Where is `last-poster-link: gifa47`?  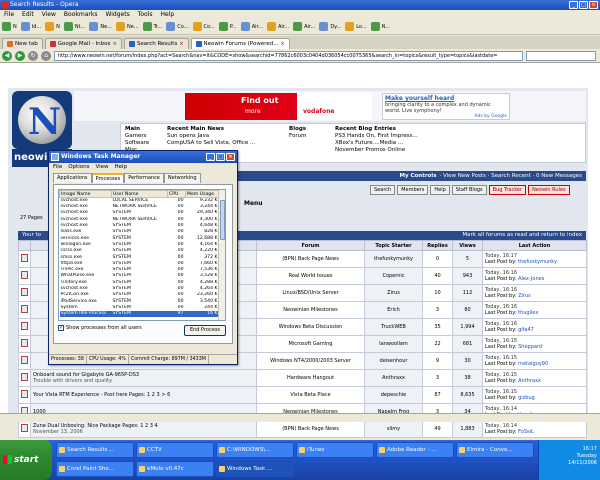
last-poster-link: gifa47 is located at coordinates (526, 330).